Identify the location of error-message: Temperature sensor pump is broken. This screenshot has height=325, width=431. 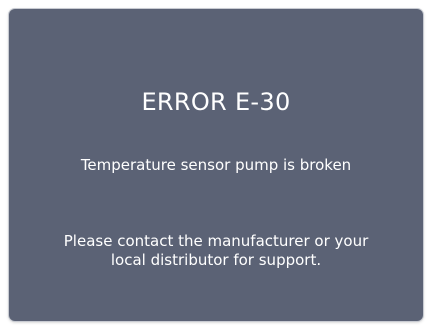
(216, 165).